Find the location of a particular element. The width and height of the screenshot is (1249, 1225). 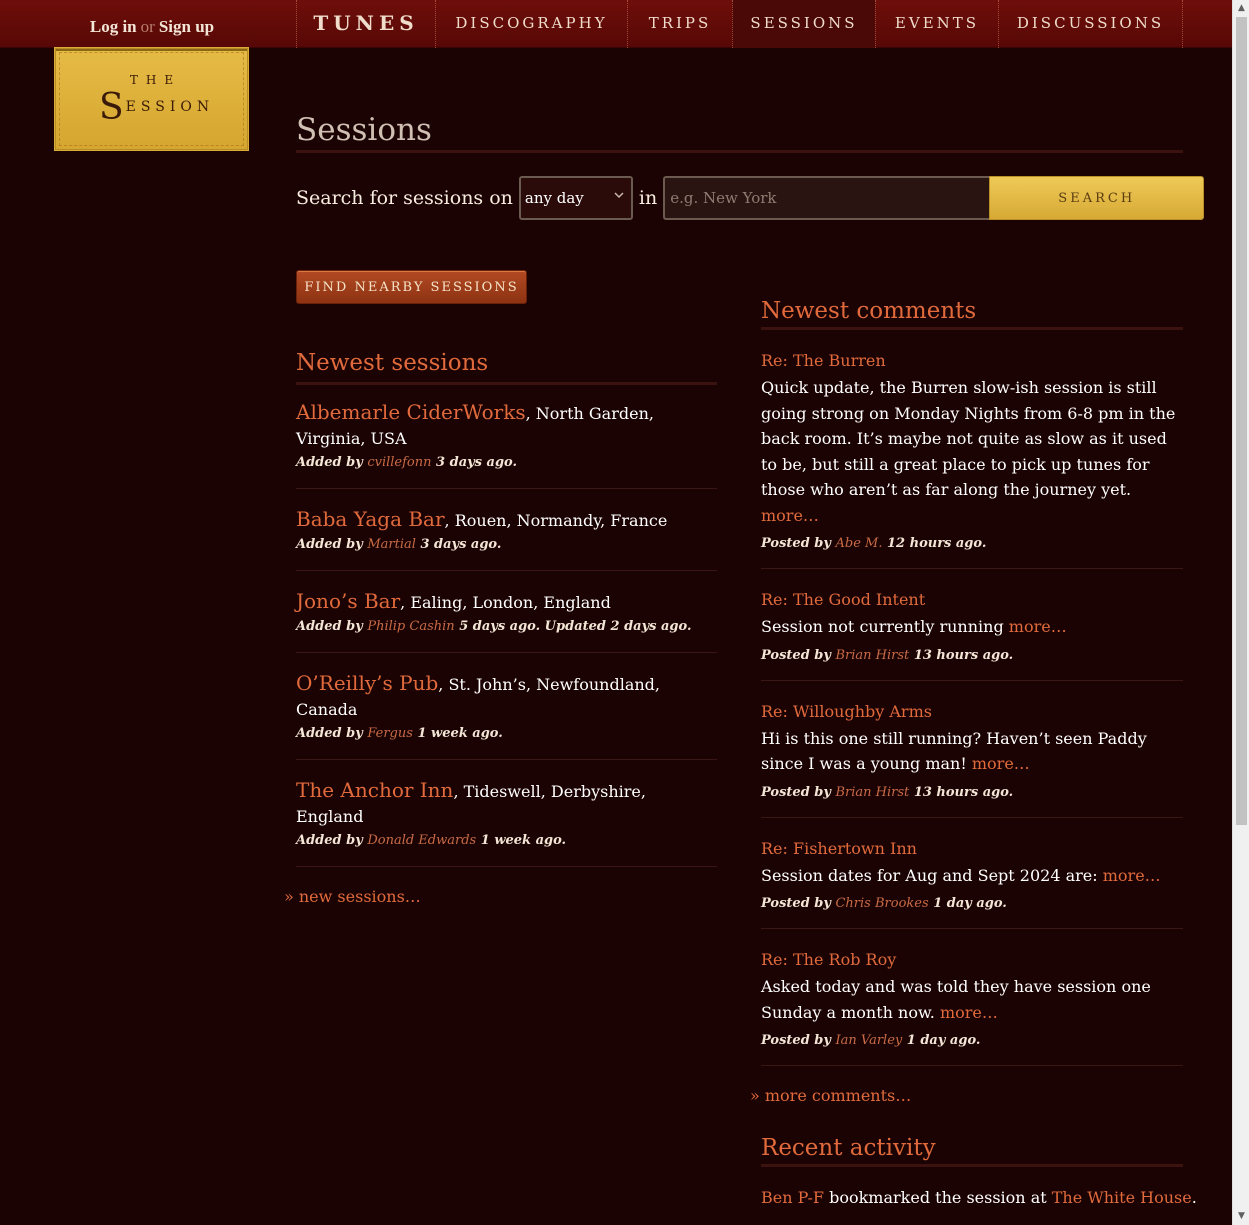

newest-comments-heading: Newest comments is located at coordinates (869, 311).